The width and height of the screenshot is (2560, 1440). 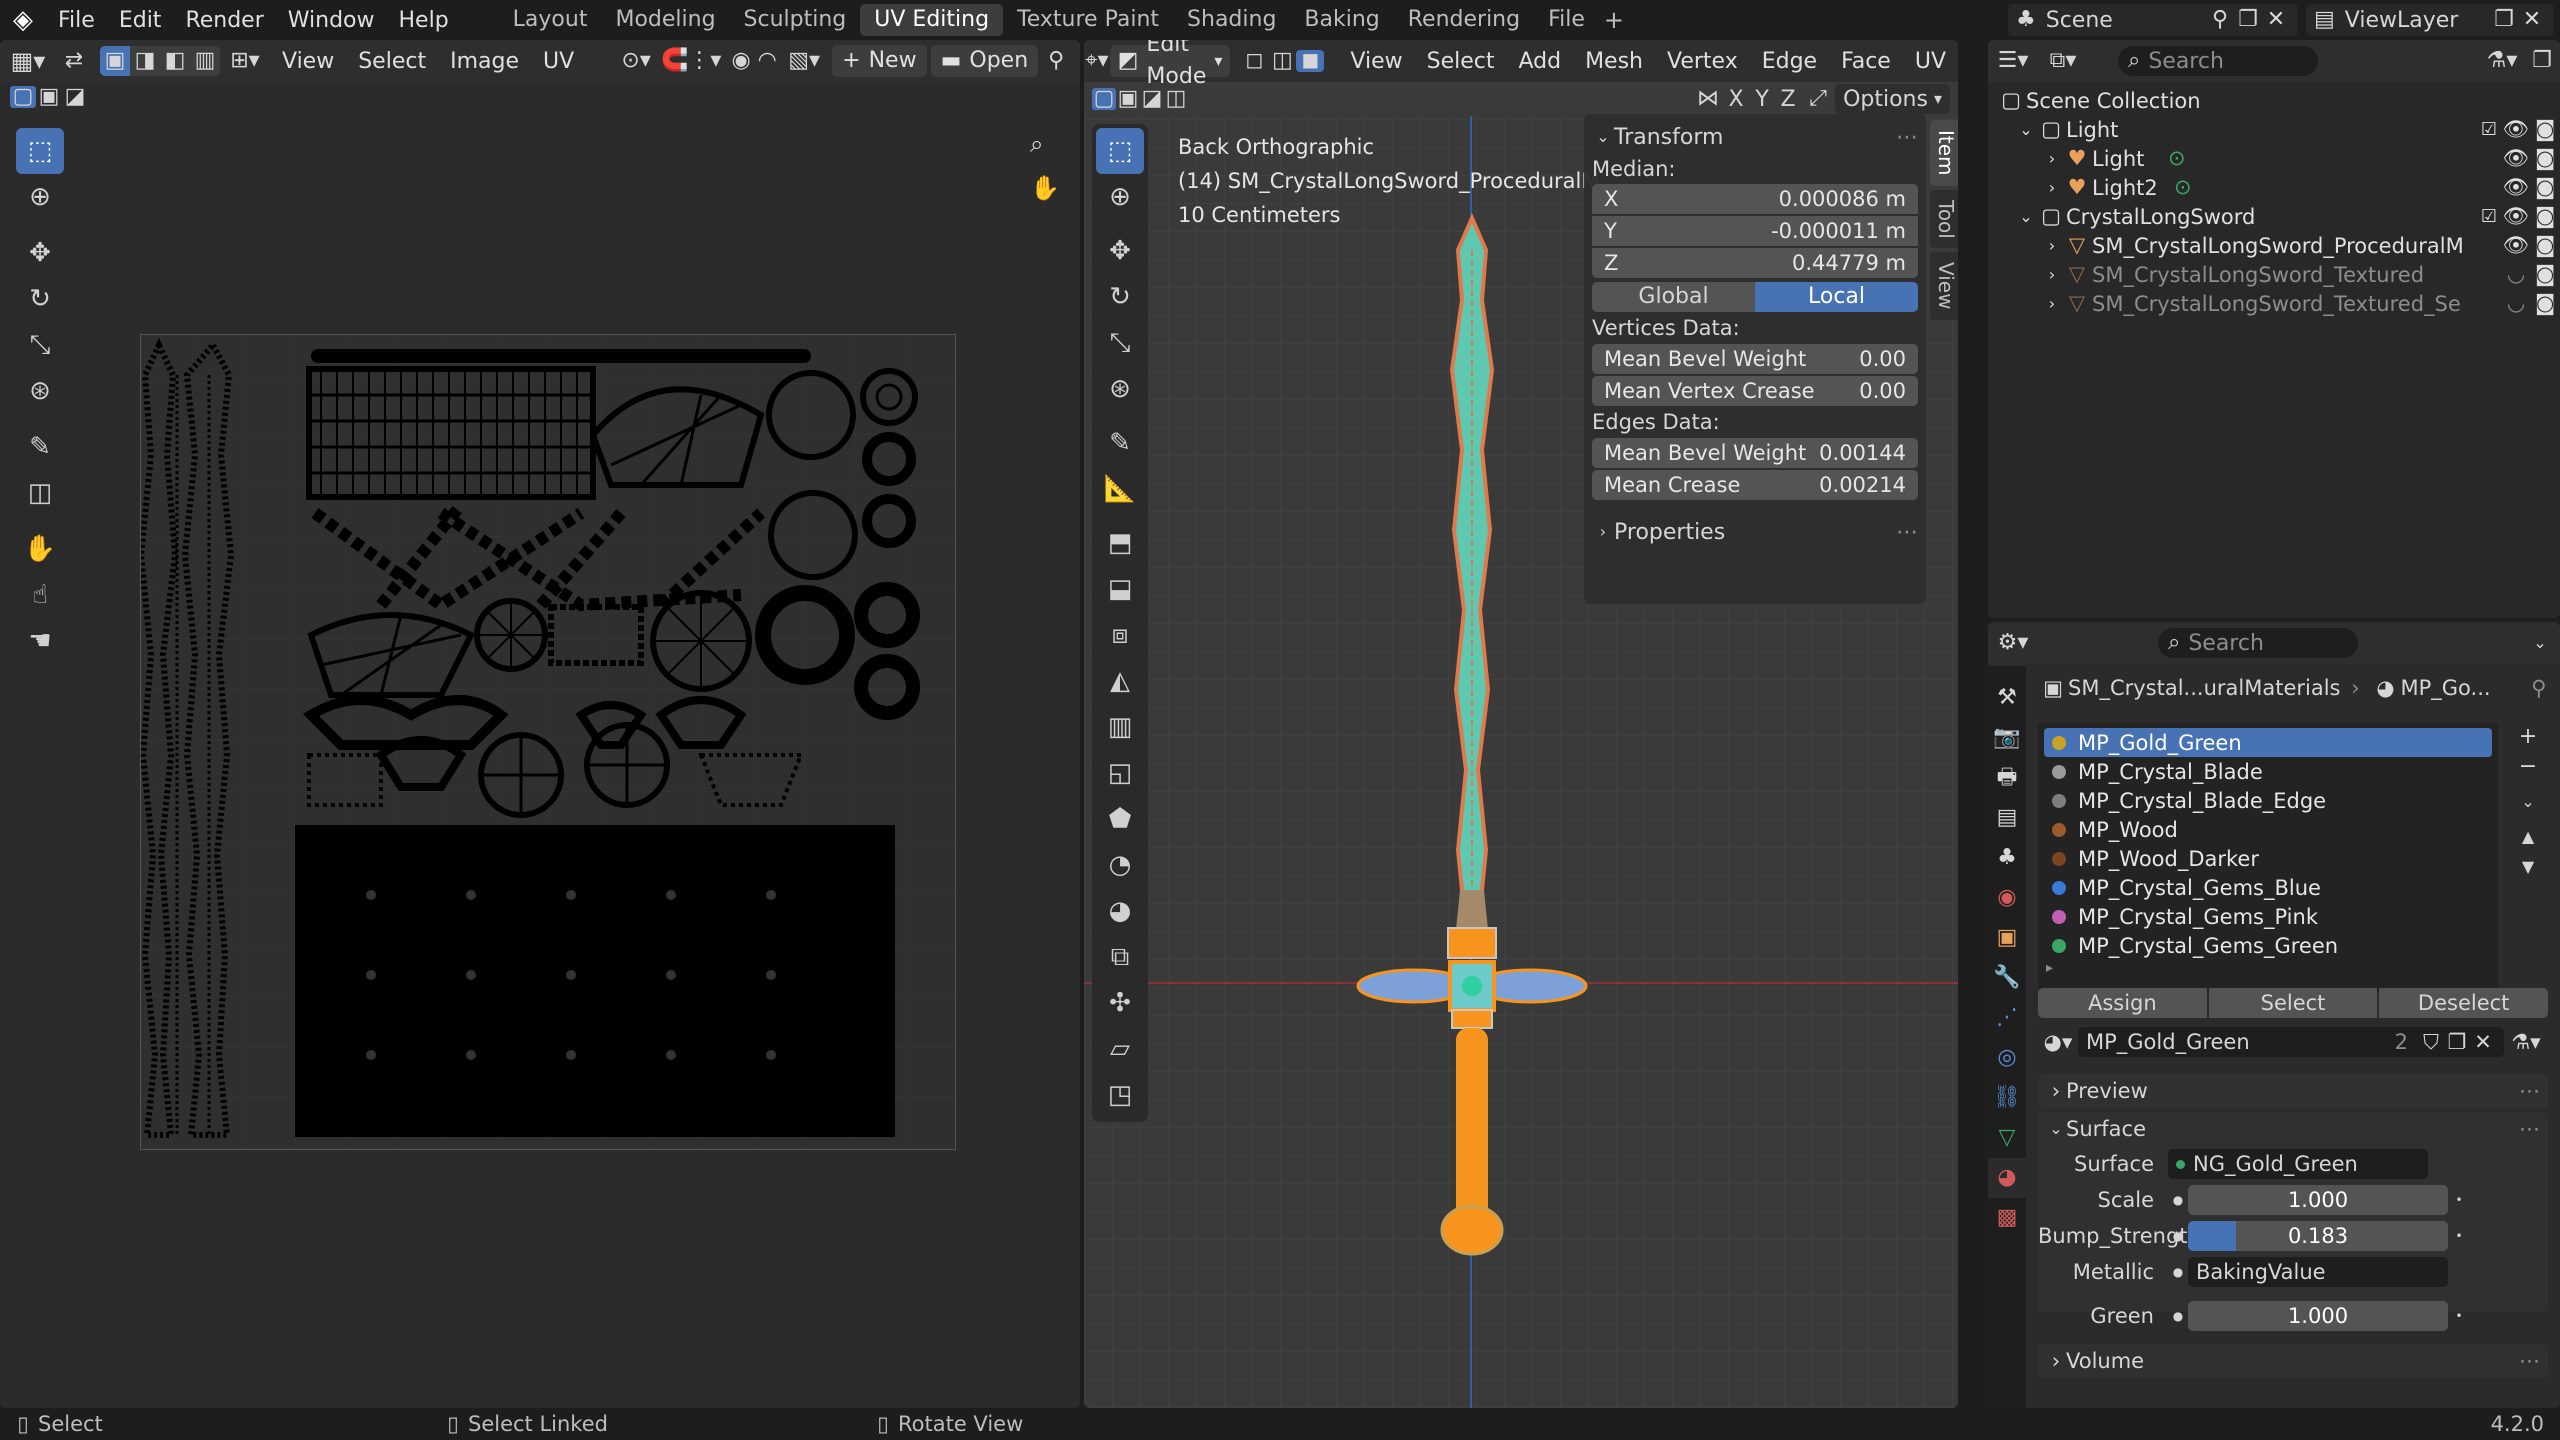 What do you see at coordinates (1254, 61) in the screenshot?
I see `vertex-mode-icon: ◻` at bounding box center [1254, 61].